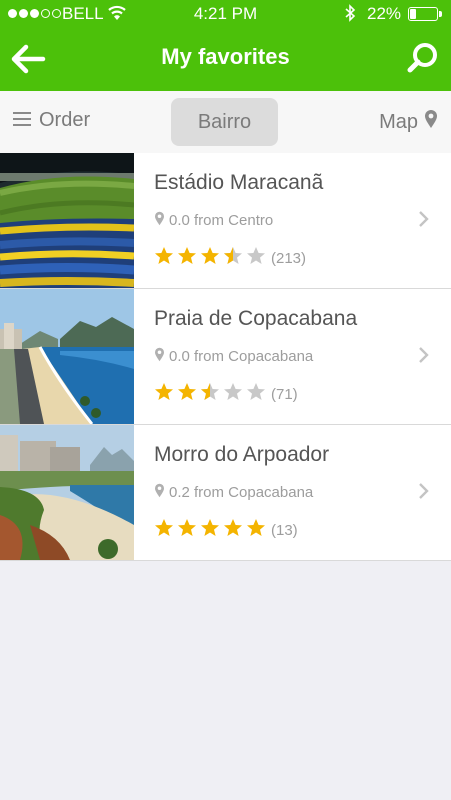 The image size is (451, 800). I want to click on place-location: 0.0 from Centro, so click(213, 220).